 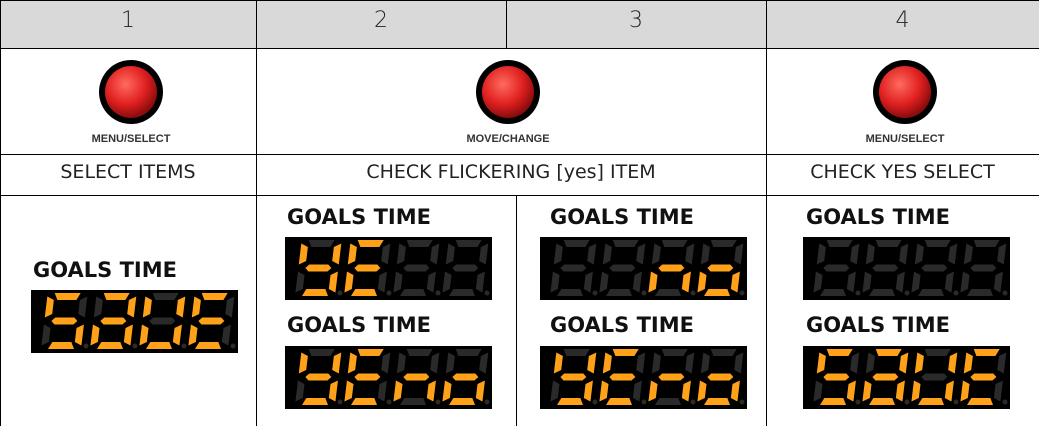 I want to click on caption-select-items: SELECT ITEMS, so click(x=128, y=172).